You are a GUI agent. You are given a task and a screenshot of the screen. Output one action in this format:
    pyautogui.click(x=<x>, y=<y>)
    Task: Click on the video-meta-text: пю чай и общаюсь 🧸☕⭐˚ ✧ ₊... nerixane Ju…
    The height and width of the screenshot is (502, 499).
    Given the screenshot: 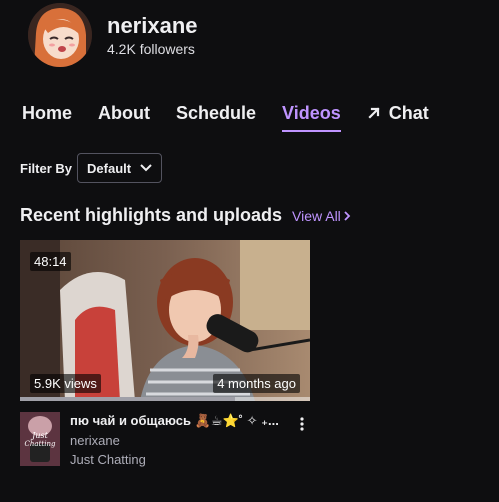 What is the action you would take?
    pyautogui.click(x=190, y=440)
    